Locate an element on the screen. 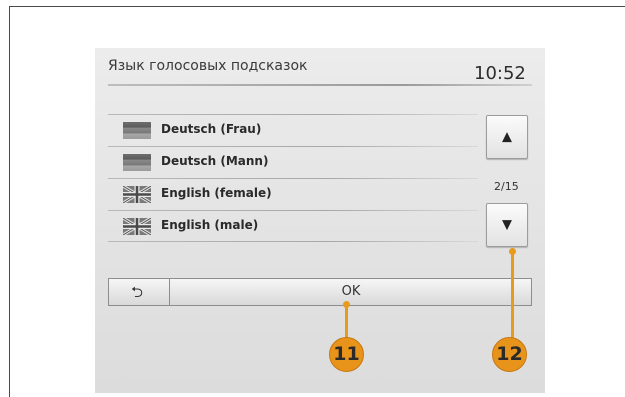 The width and height of the screenshot is (625, 397). list-item-label: English (male) is located at coordinates (210, 225).